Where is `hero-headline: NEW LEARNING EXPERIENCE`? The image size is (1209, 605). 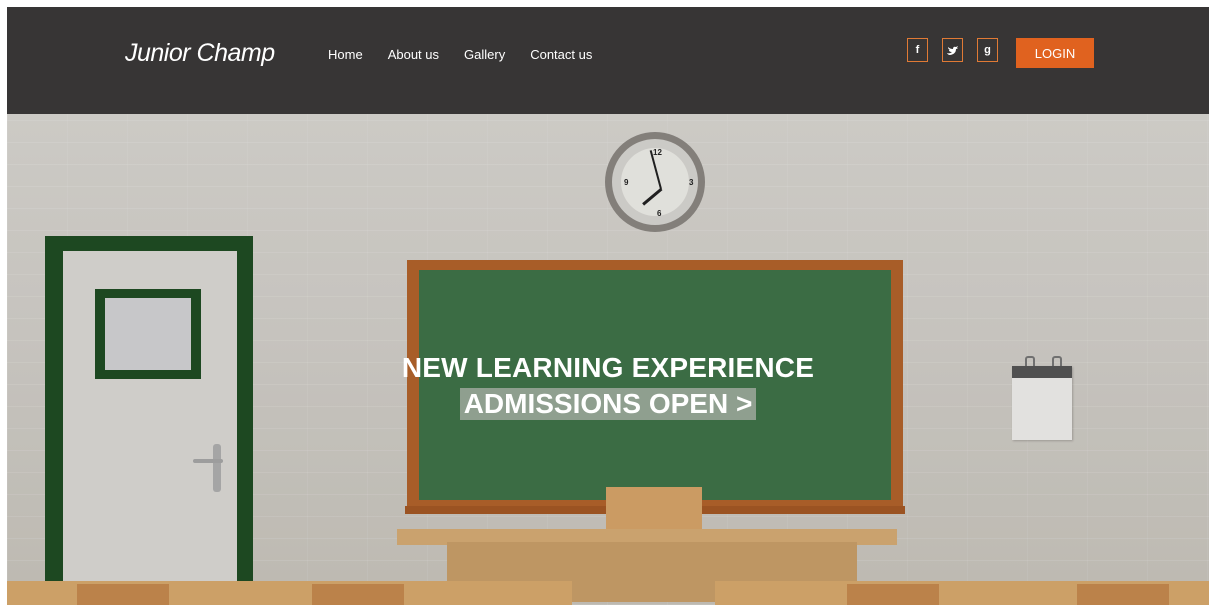 hero-headline: NEW LEARNING EXPERIENCE is located at coordinates (608, 367).